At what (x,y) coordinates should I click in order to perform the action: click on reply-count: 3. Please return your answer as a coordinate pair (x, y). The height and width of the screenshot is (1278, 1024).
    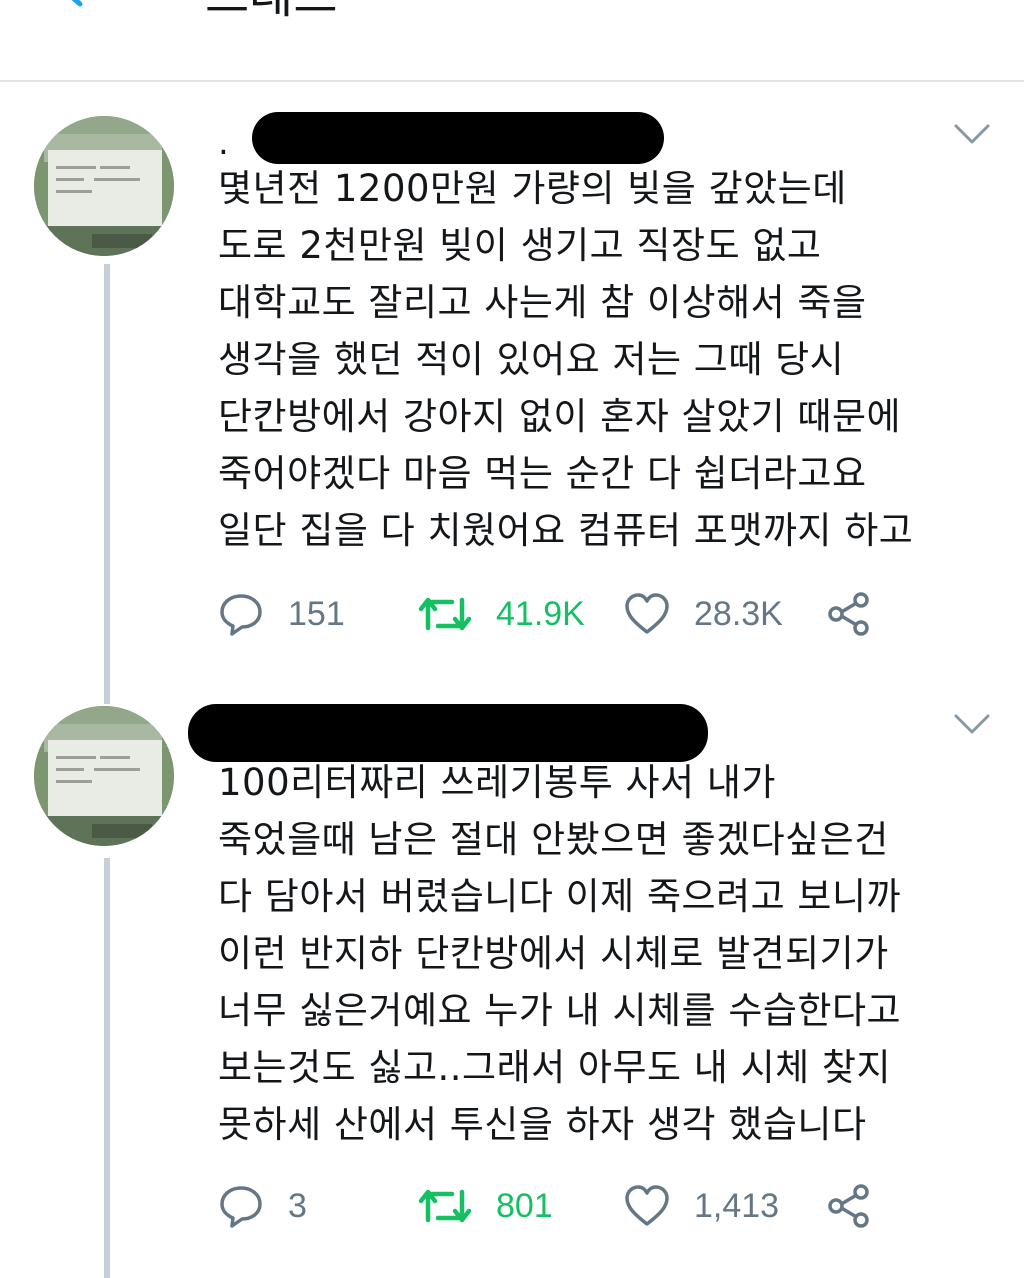
    Looking at the image, I should click on (297, 1205).